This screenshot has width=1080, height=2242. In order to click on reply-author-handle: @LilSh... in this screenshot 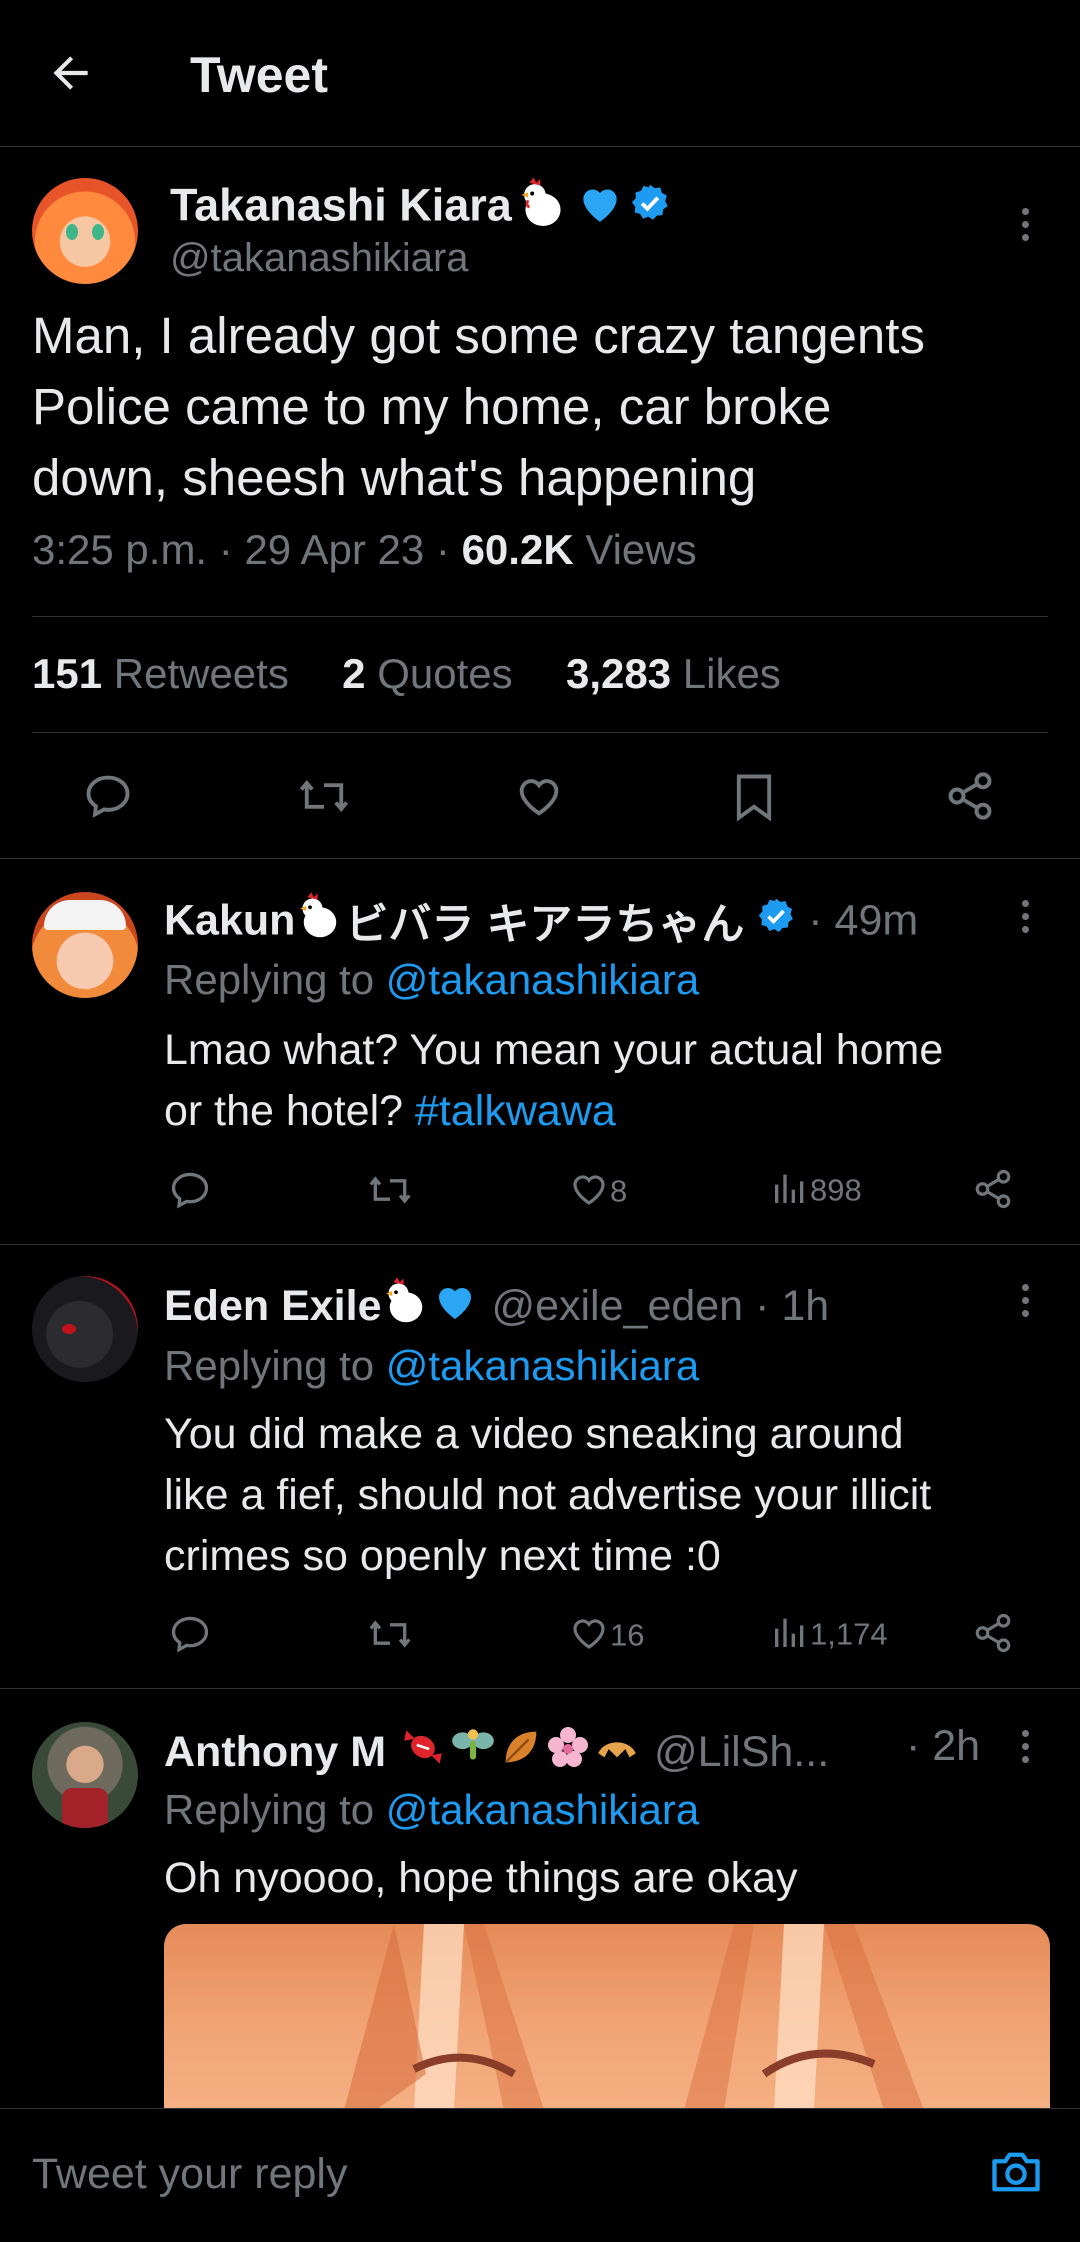, I will do `click(741, 1752)`.